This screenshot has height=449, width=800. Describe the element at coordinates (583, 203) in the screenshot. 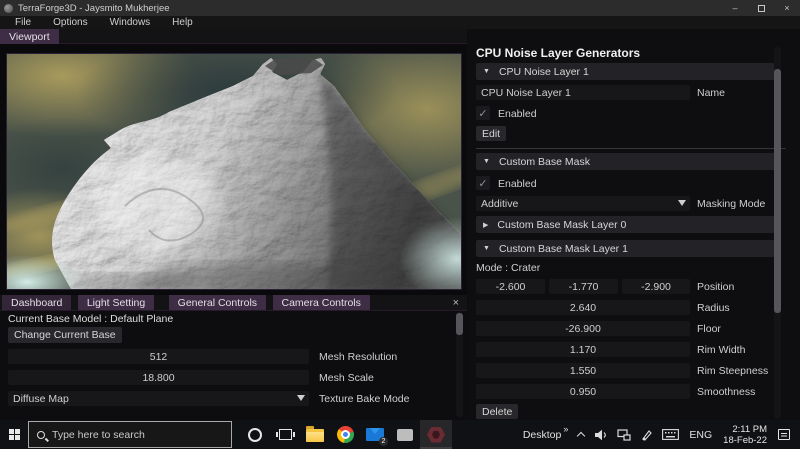

I see `masking-mode-dropdown: Additive` at that location.